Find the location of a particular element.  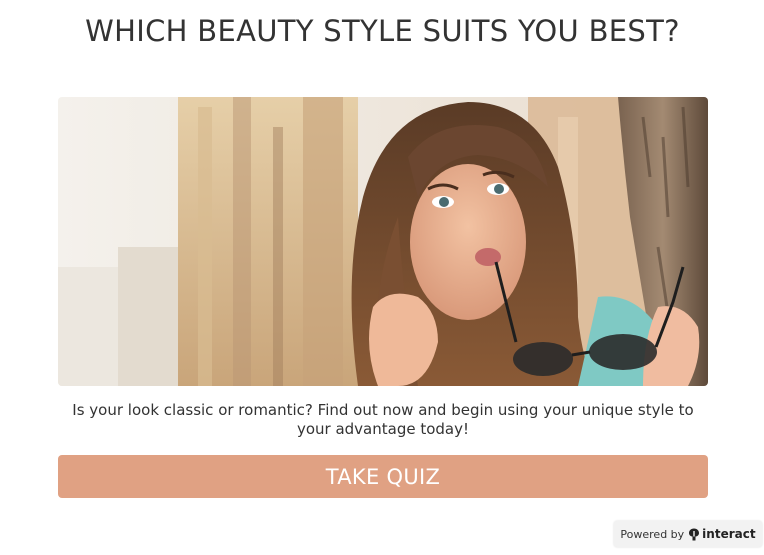

quiz-title: WHICH BEAUTY STYLE SUITS YOU BEST? is located at coordinates (382, 31).